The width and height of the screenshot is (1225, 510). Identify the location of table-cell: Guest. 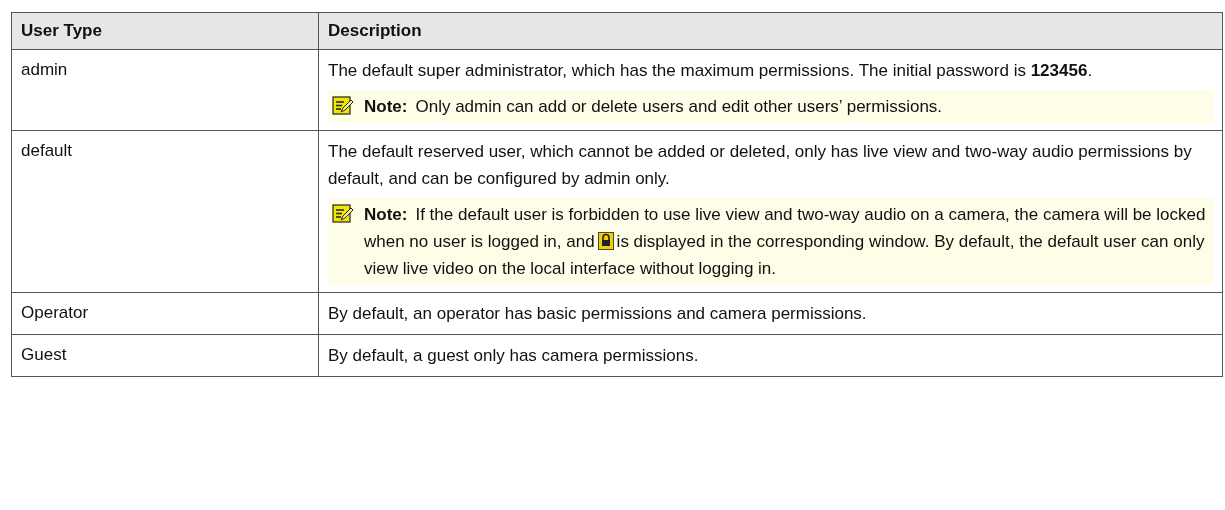
(165, 355).